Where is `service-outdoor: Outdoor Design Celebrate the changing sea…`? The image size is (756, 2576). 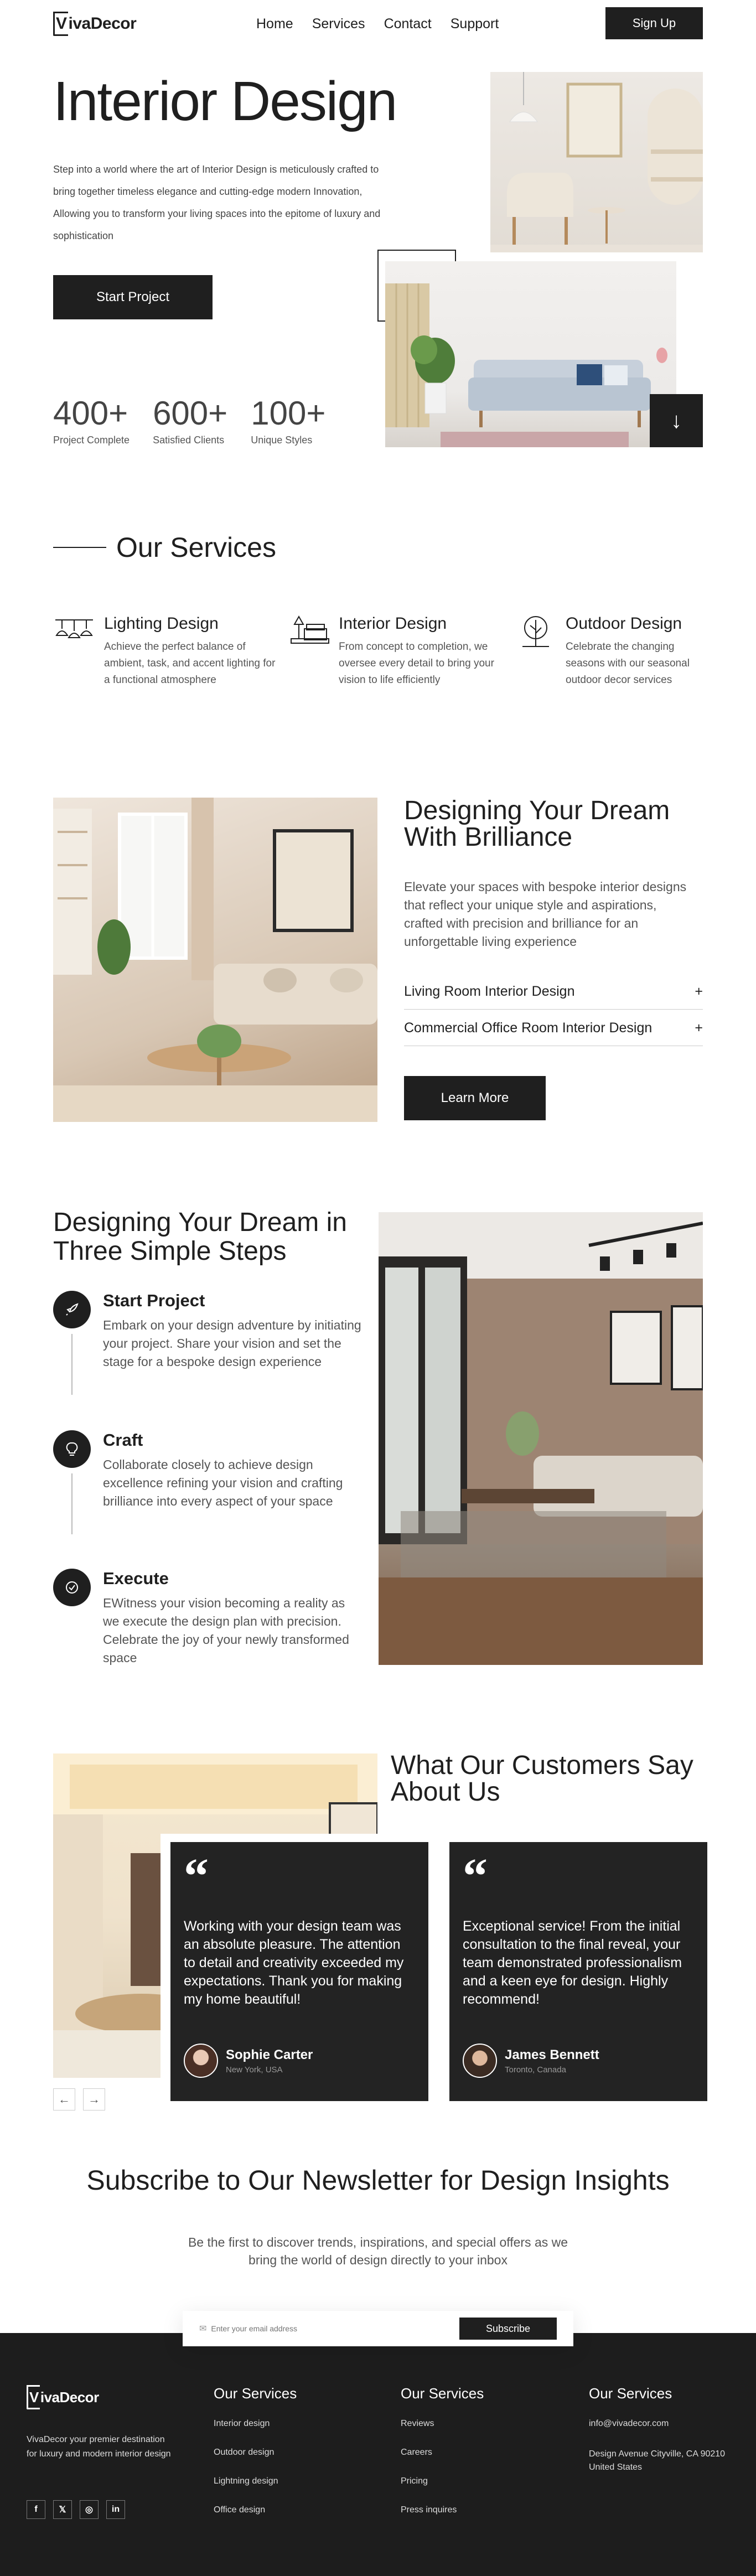 service-outdoor: Outdoor Design Celebrate the changing sea… is located at coordinates (620, 651).